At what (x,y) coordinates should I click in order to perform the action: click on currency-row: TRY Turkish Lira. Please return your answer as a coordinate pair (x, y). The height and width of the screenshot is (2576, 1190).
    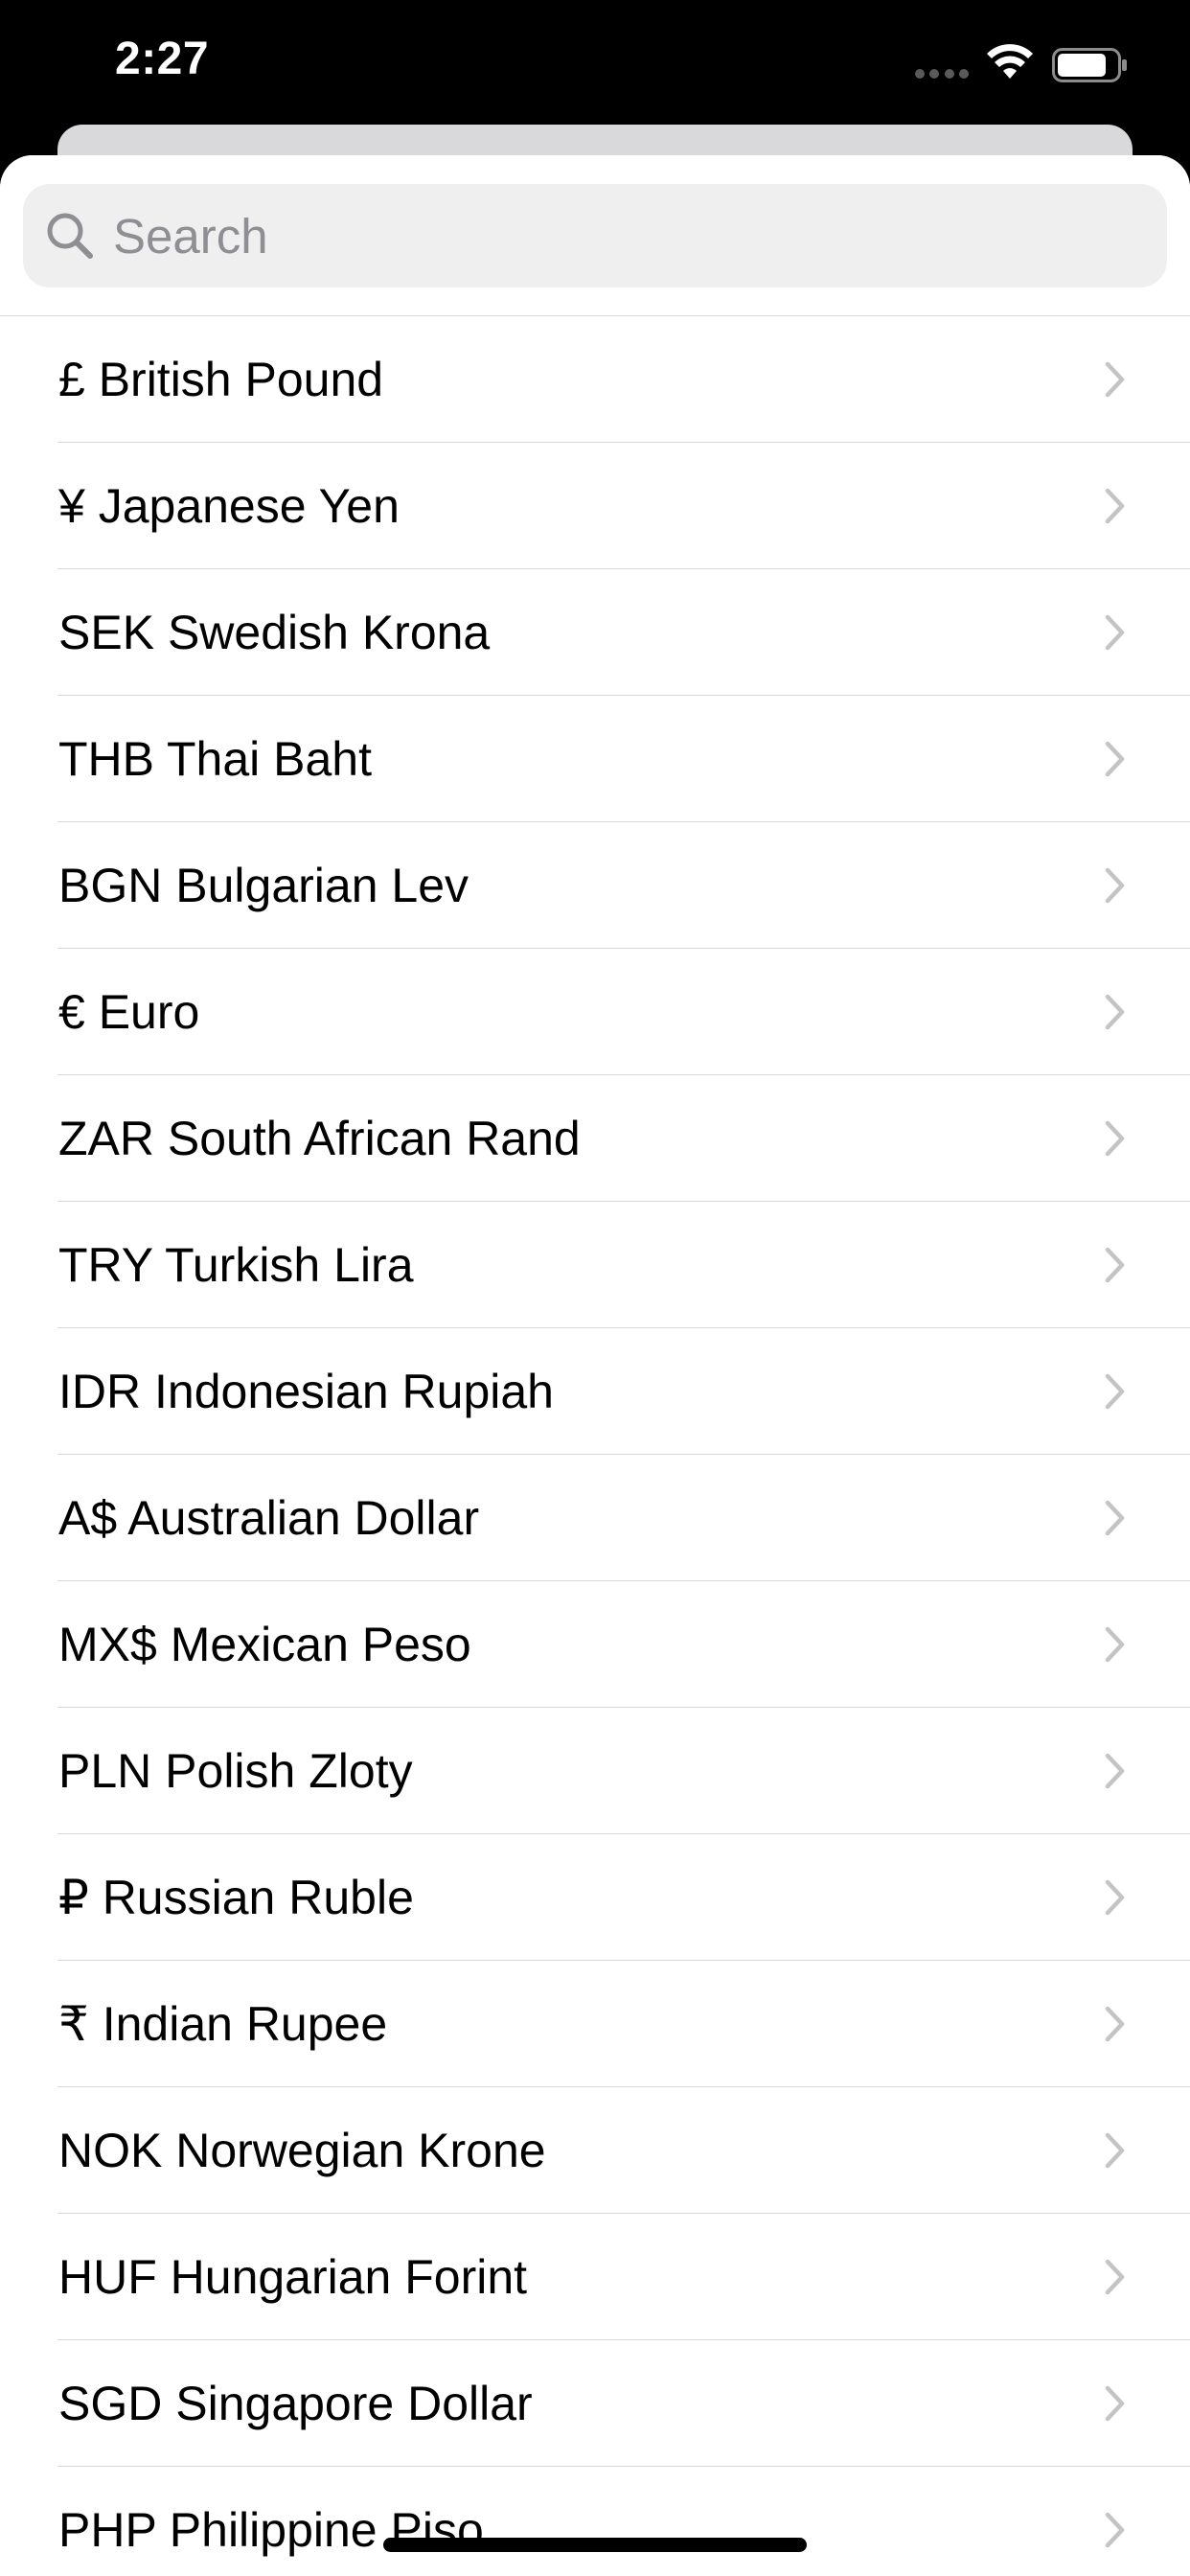
    Looking at the image, I should click on (595, 1265).